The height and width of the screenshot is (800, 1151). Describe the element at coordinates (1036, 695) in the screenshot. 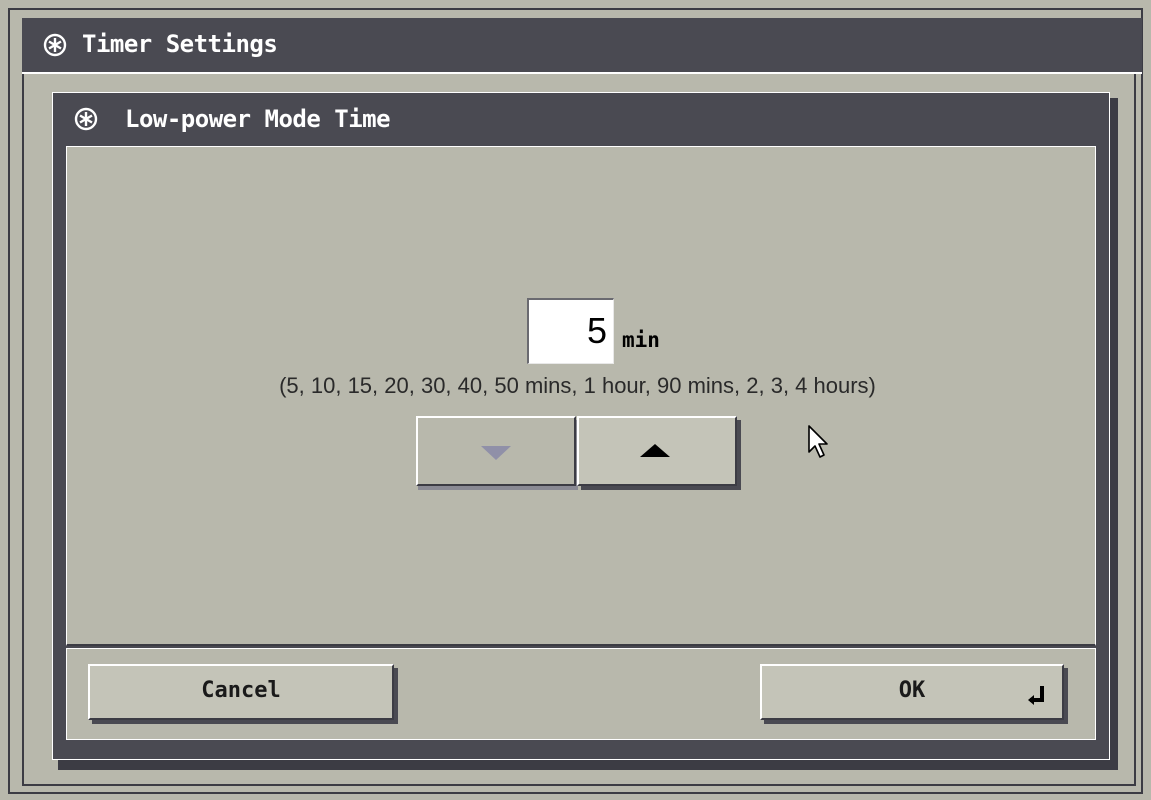

I see `enter-return-icon` at that location.